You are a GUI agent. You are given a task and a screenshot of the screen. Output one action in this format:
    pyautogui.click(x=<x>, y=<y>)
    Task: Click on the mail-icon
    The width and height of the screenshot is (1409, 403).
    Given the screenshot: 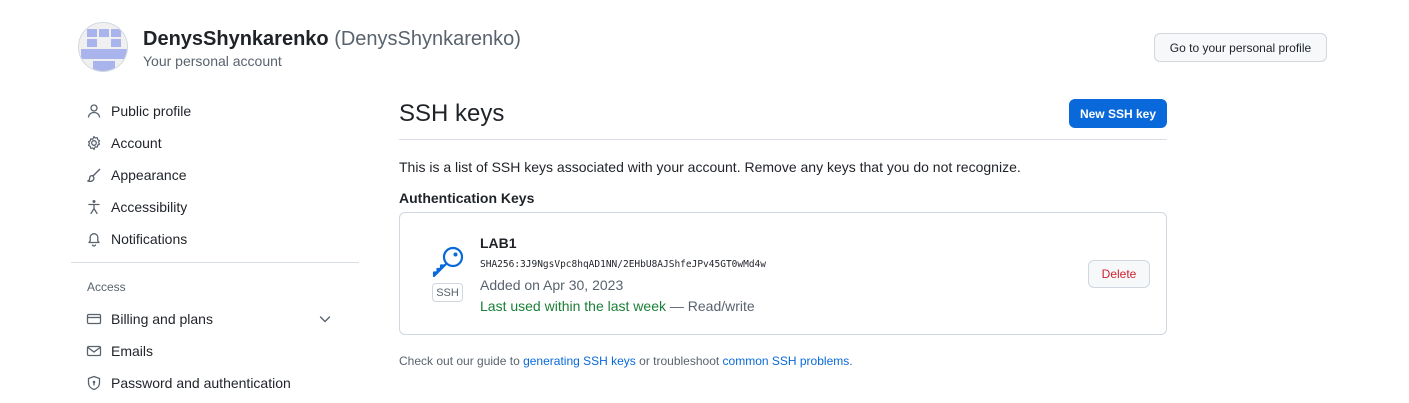 What is the action you would take?
    pyautogui.click(x=94, y=351)
    